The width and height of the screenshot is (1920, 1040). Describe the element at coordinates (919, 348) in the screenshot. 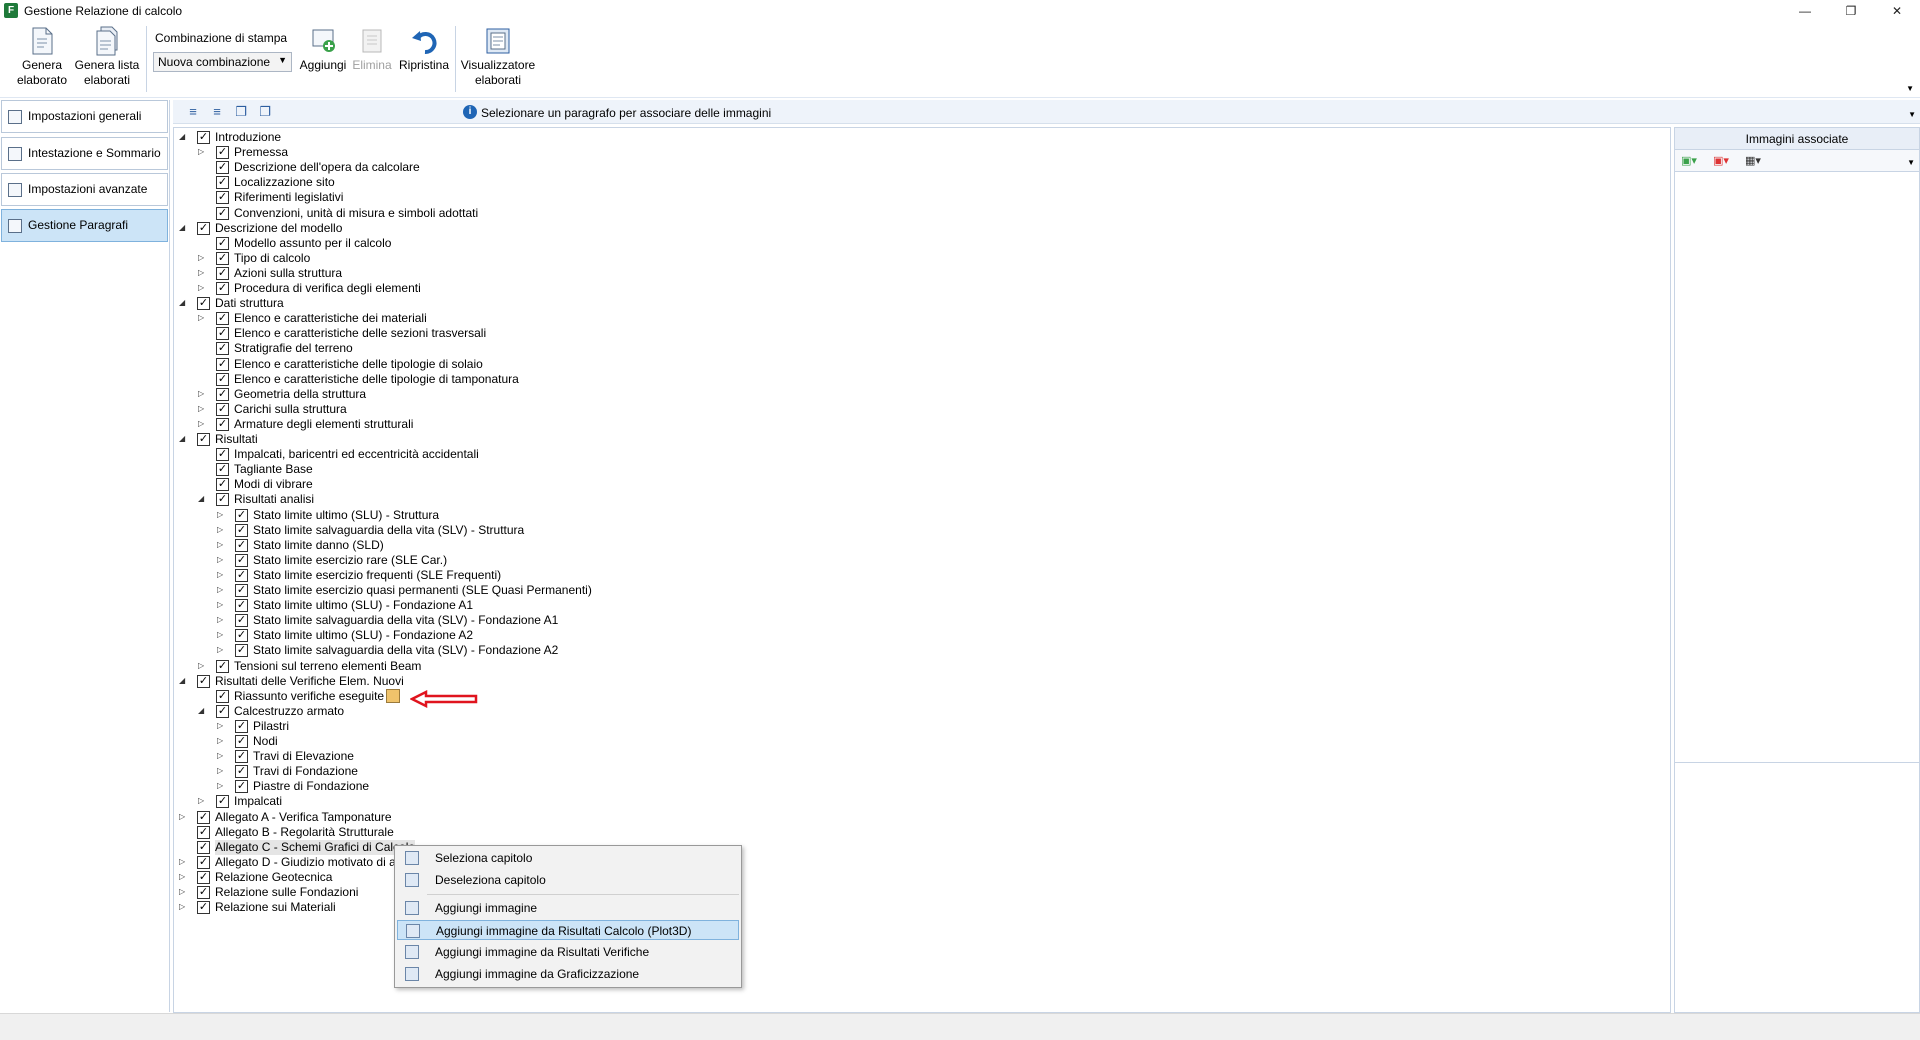

I see `tree-row: ✓ Stratigrafie del terreno` at that location.